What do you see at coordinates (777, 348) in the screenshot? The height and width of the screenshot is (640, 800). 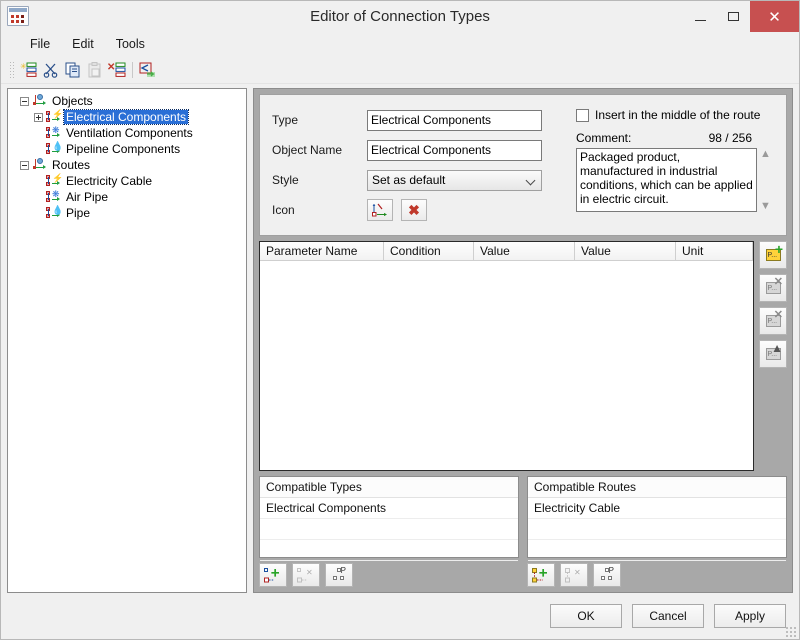 I see `arrow-up-icon: ▲` at bounding box center [777, 348].